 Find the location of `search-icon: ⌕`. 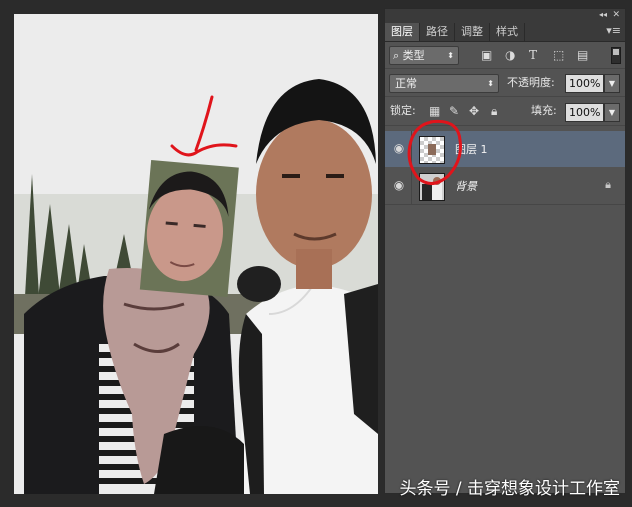

search-icon: ⌕ is located at coordinates (396, 55).